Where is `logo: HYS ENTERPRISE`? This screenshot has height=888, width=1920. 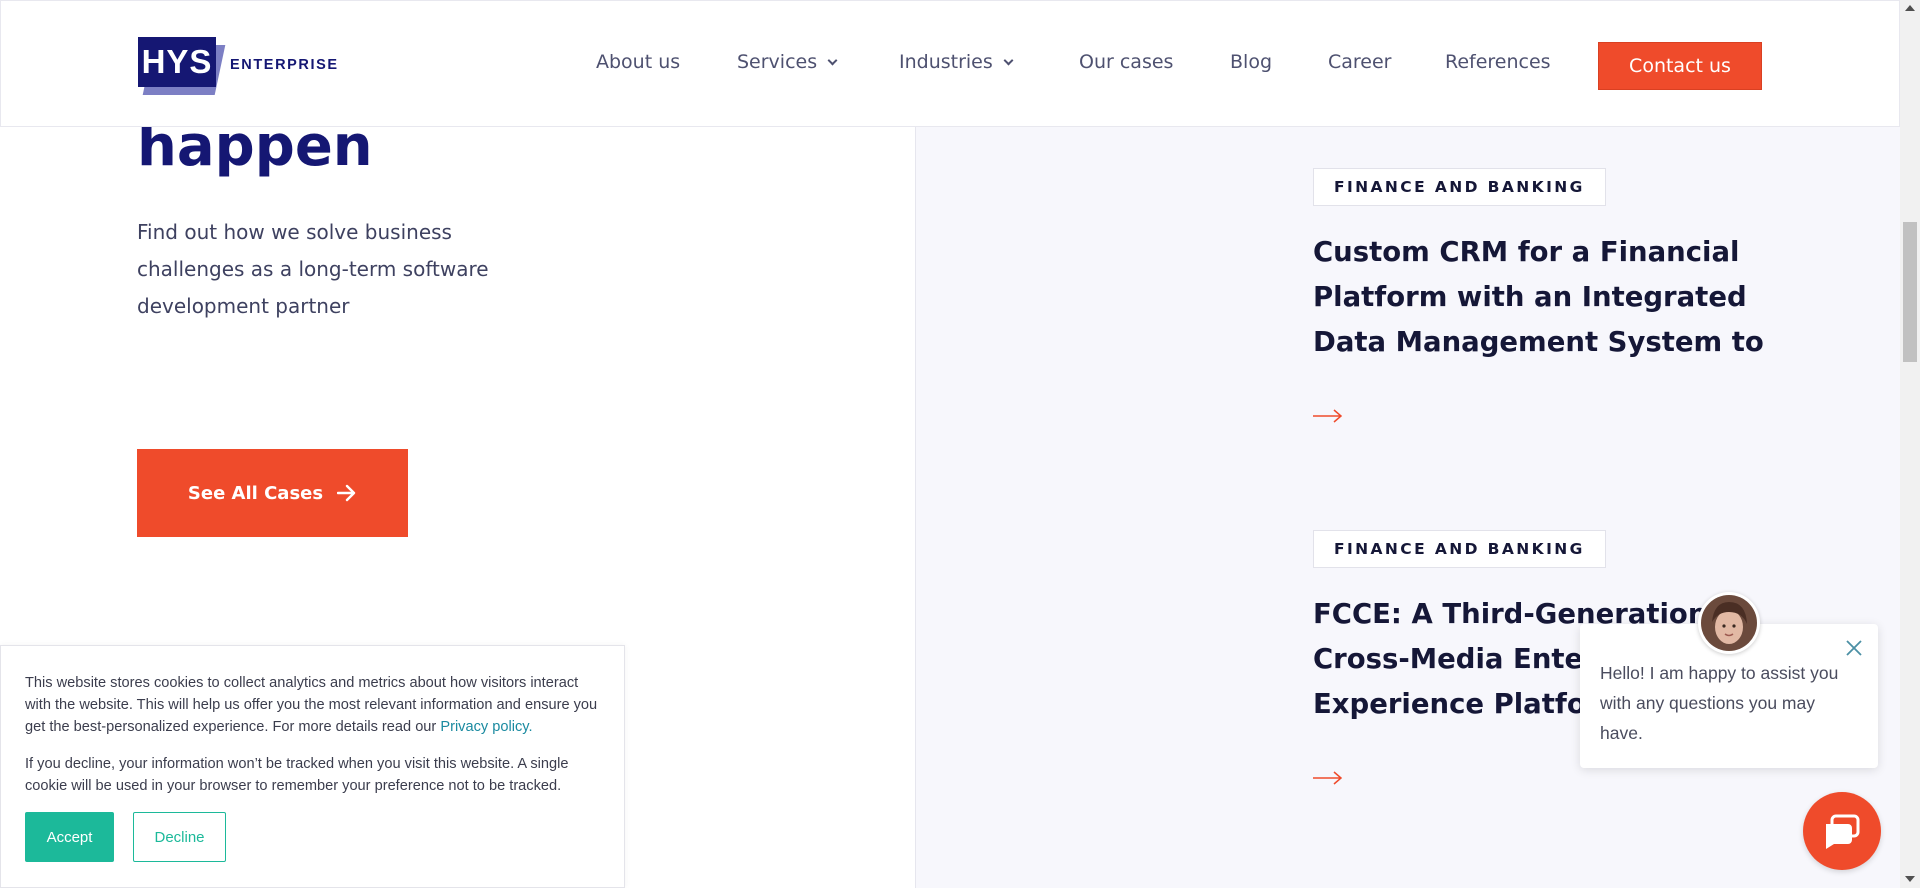 logo: HYS ENTERPRISE is located at coordinates (238, 65).